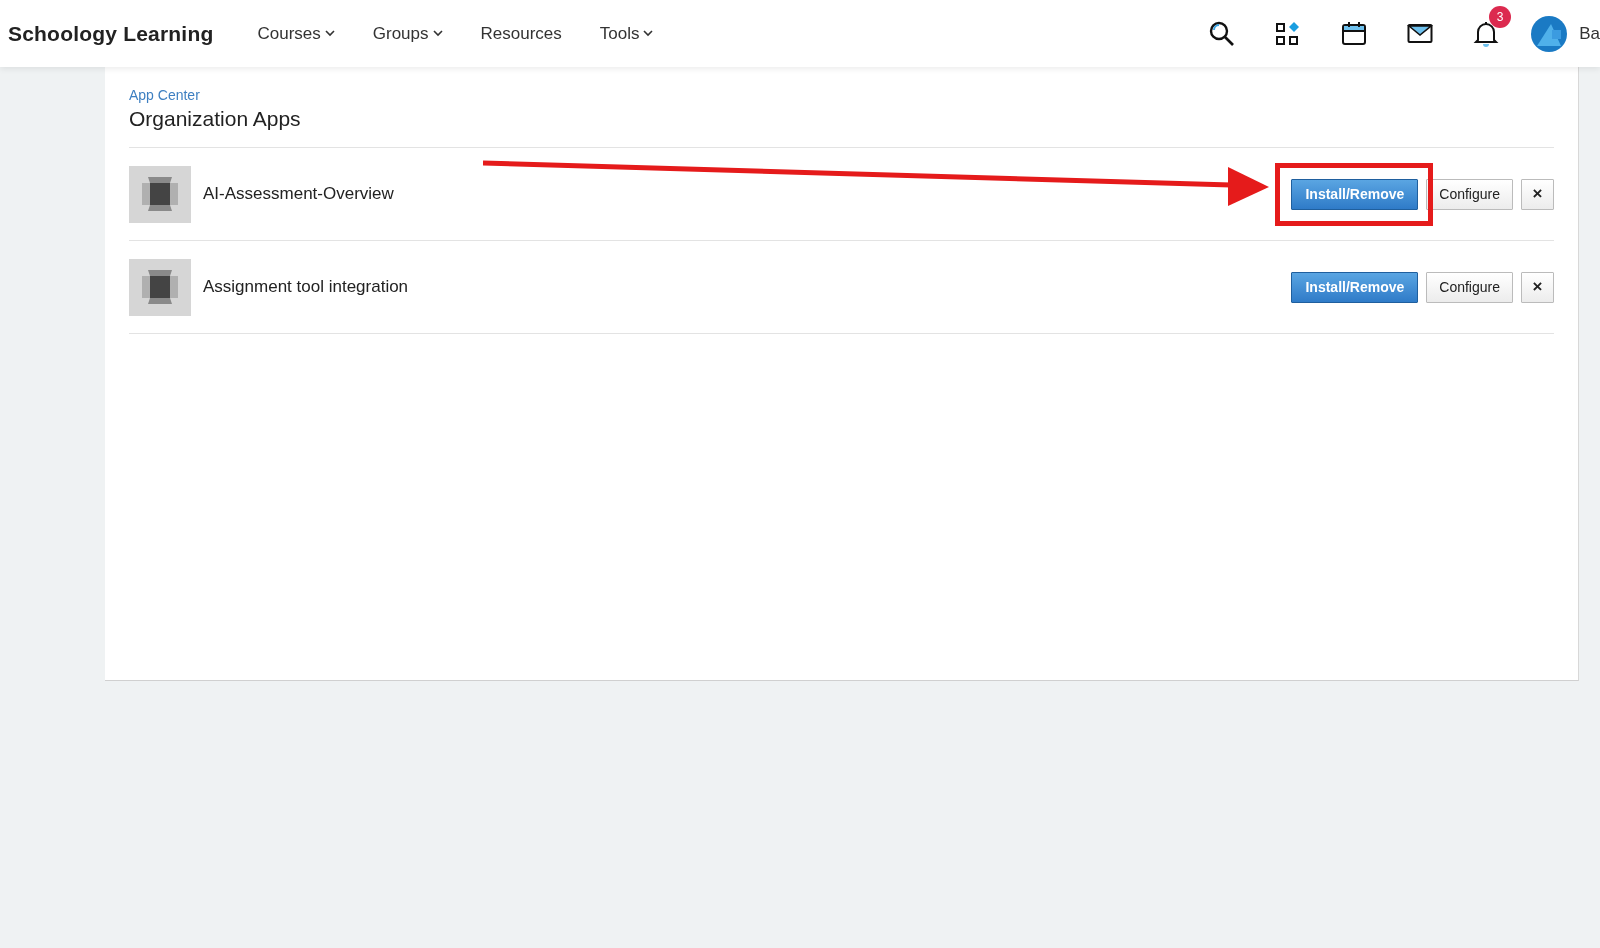  What do you see at coordinates (296, 33) in the screenshot?
I see `nav-link: Courses` at bounding box center [296, 33].